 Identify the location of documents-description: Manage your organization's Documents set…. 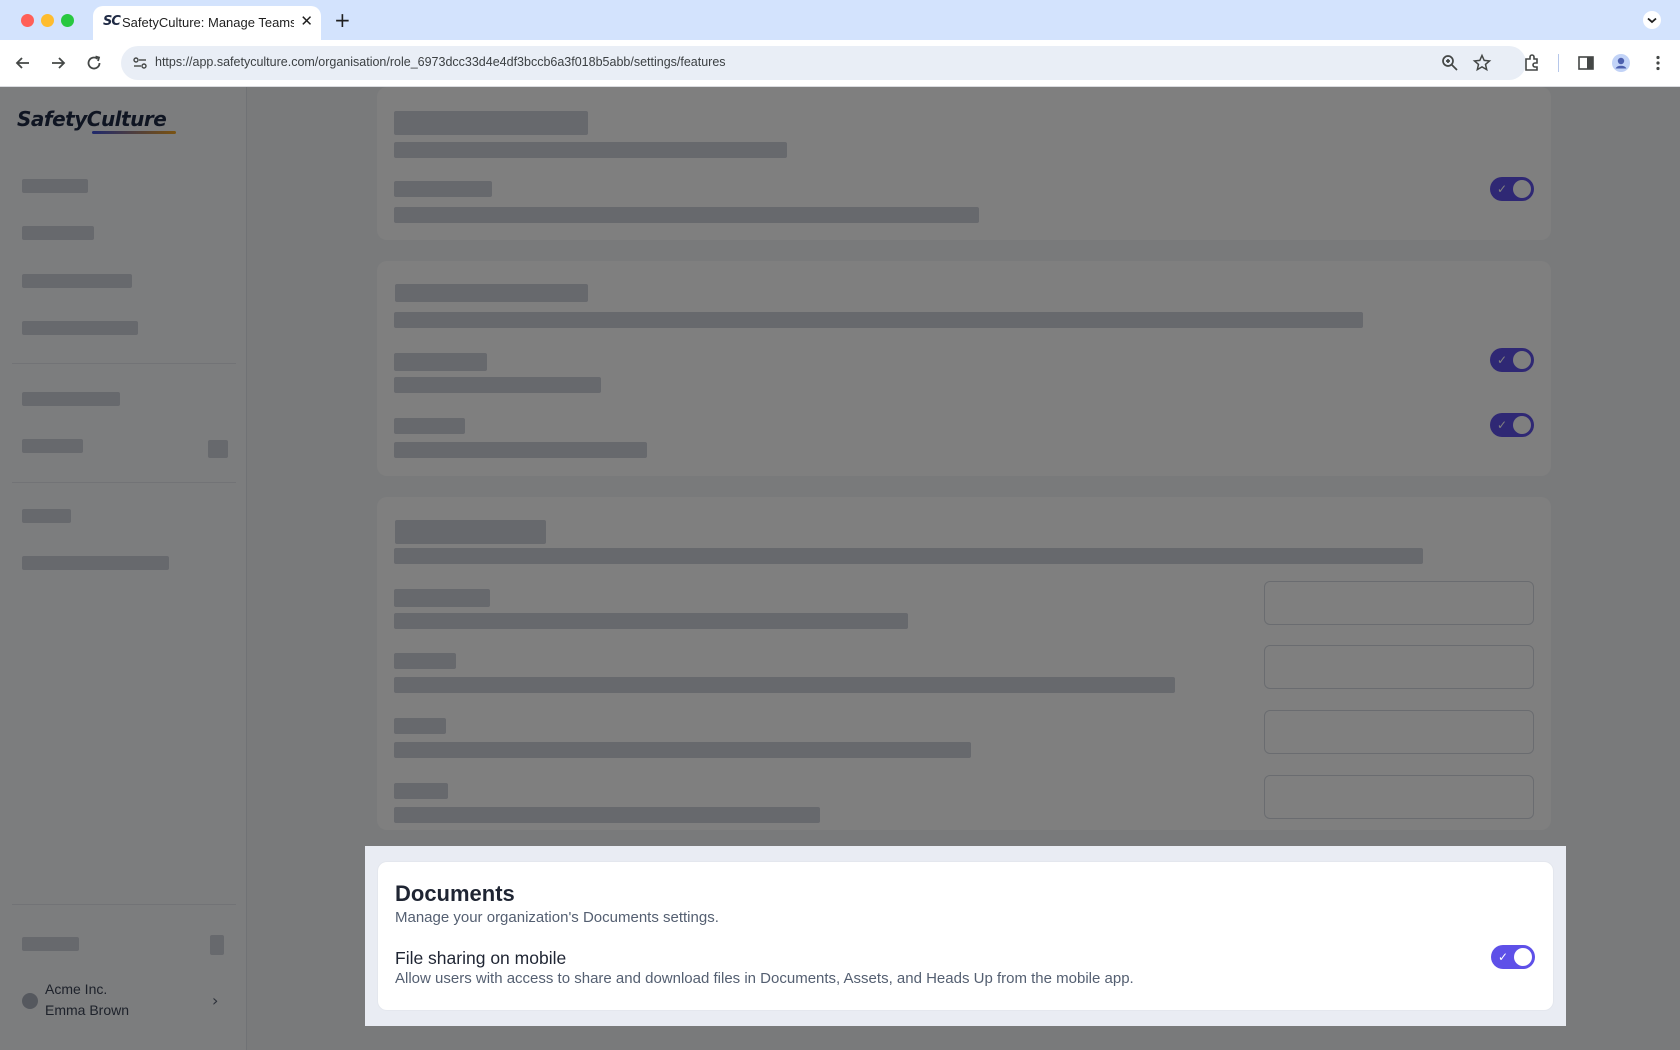
(557, 917).